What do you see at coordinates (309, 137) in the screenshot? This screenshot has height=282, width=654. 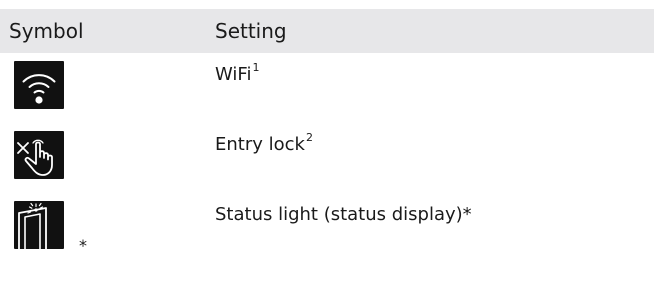 I see `footnote-marker: 2` at bounding box center [309, 137].